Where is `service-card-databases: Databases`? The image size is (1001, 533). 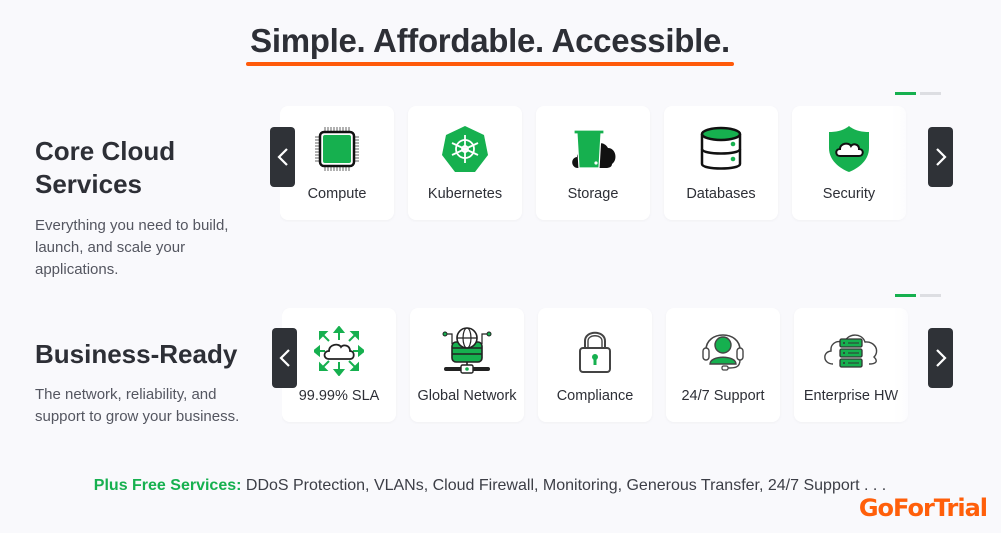 service-card-databases: Databases is located at coordinates (721, 163).